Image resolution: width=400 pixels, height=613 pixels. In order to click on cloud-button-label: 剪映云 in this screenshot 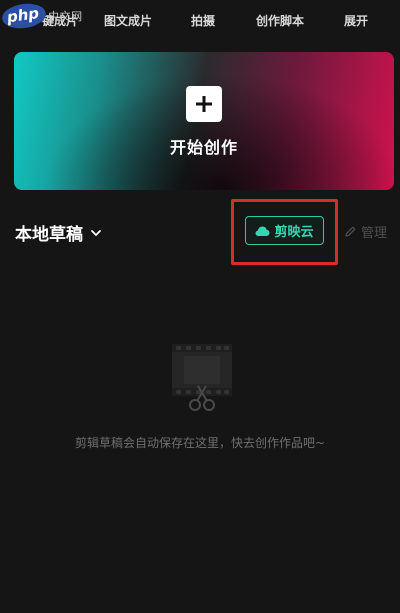, I will do `click(294, 232)`.